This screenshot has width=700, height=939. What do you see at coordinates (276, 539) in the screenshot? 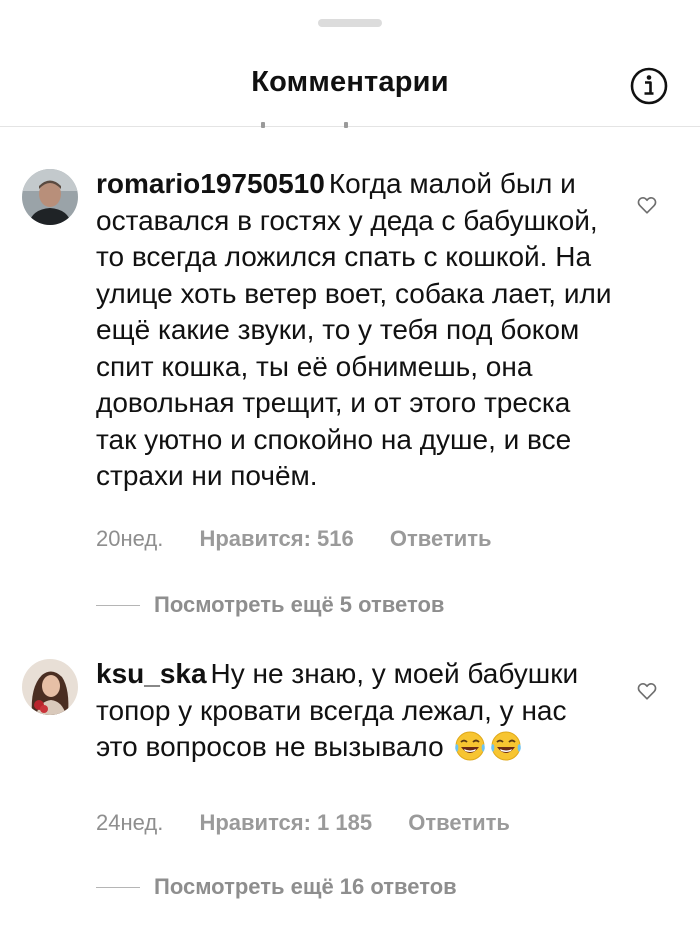
I see `comment-likes-count: Нравится: 516` at bounding box center [276, 539].